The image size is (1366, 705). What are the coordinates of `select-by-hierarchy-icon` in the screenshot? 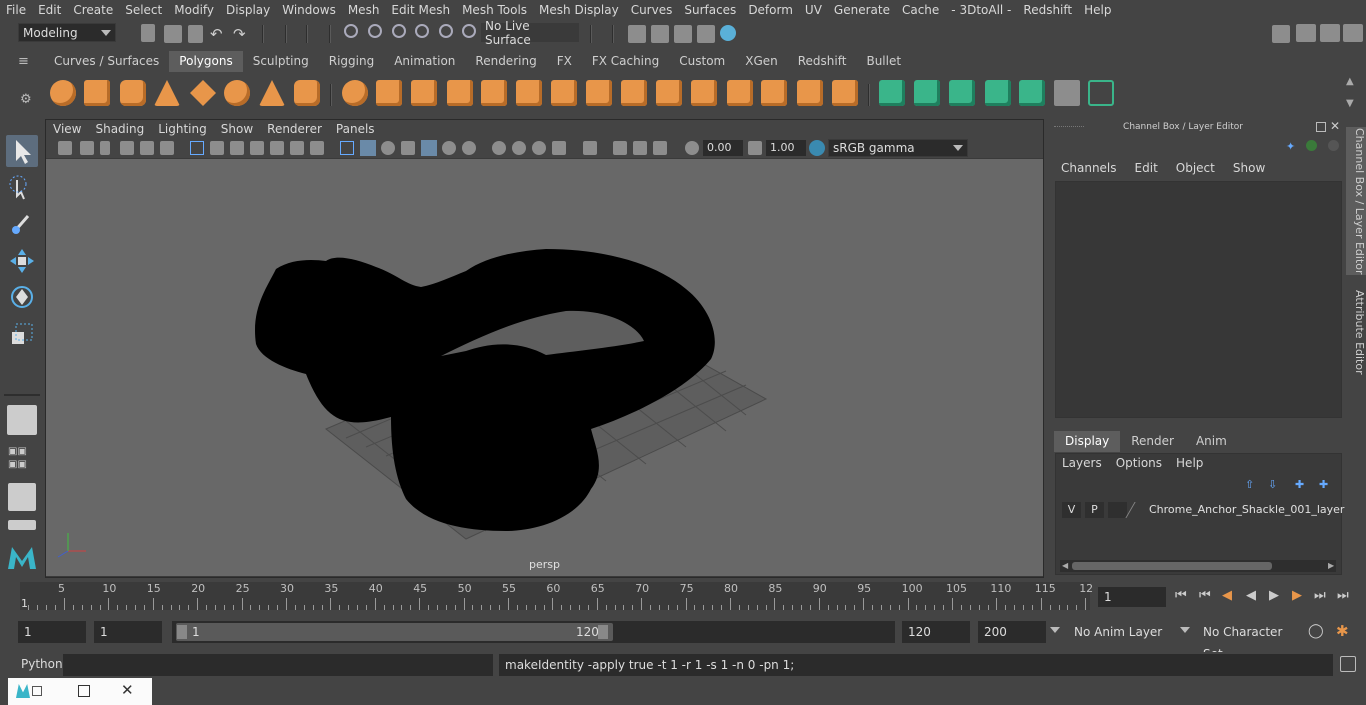 It's located at (351, 31).